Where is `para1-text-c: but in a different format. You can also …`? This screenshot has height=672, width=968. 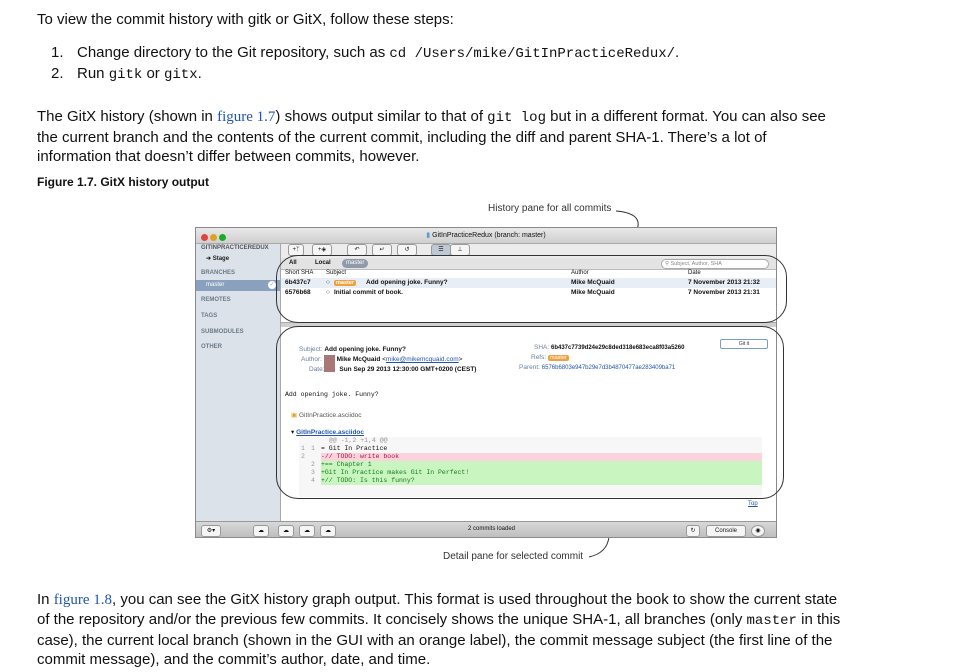
para1-text-c: but in a different format. You can also … is located at coordinates (685, 116).